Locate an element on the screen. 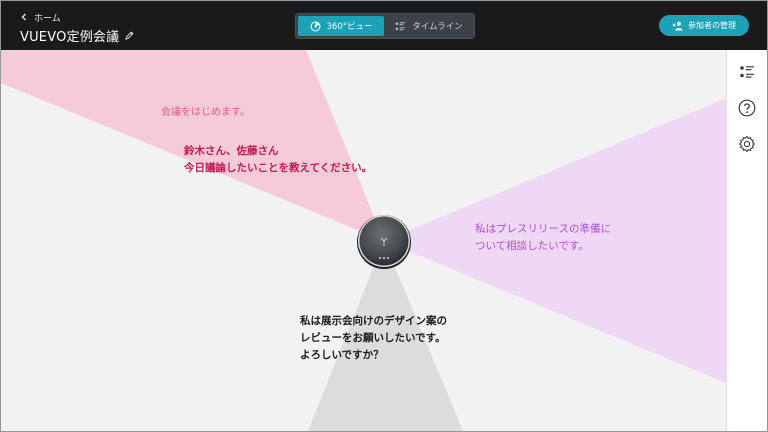  side-help-button is located at coordinates (747, 108).